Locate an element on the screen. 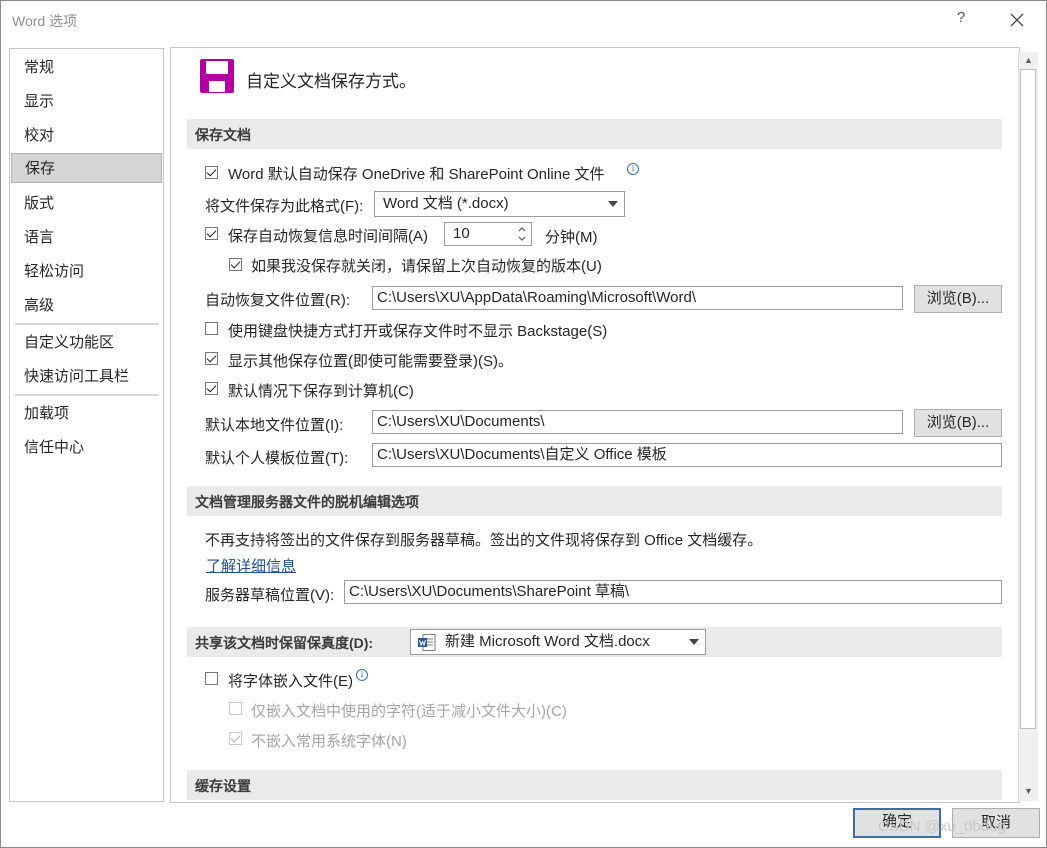 The image size is (1047, 848). fidelity-document-value: 新建 Microsoft Word 文档.docx is located at coordinates (547, 641).